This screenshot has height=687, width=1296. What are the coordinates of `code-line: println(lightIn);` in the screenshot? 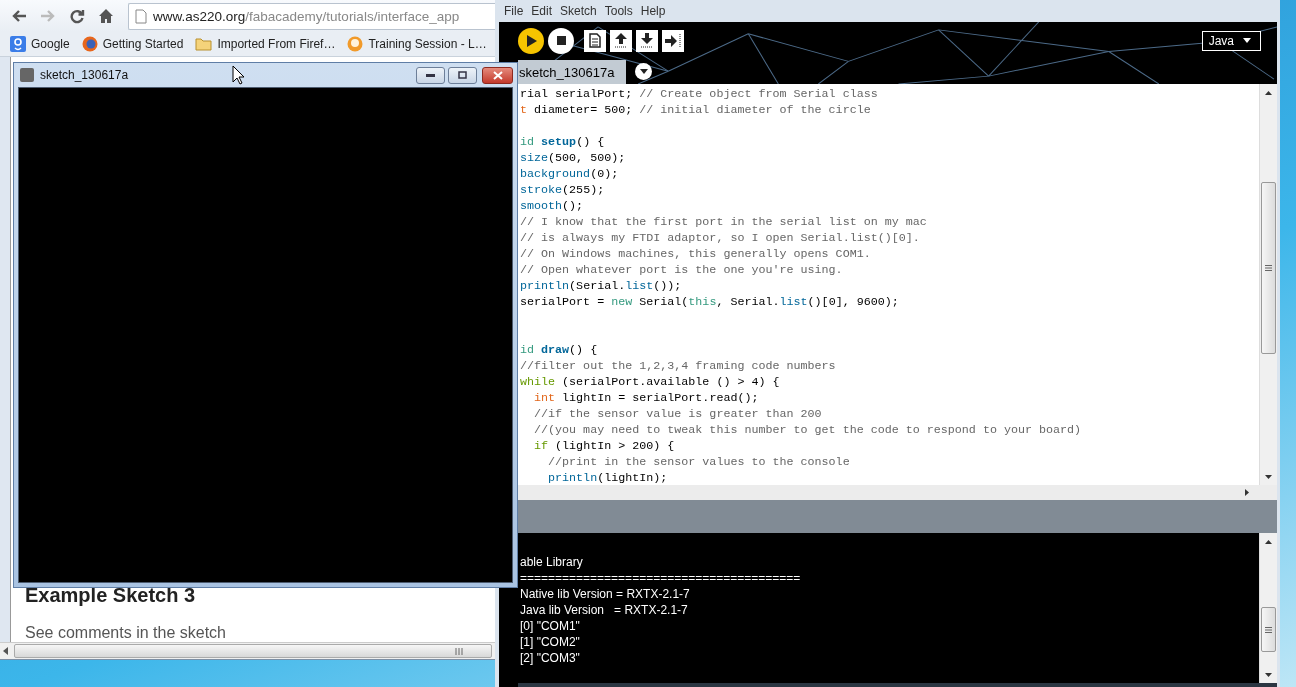 It's located at (607, 477).